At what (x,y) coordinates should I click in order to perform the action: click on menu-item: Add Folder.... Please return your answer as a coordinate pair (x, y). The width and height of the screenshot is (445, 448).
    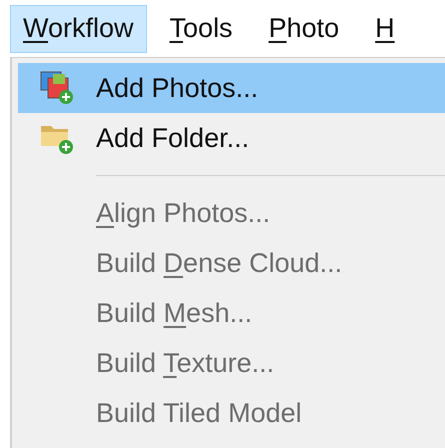
    Looking at the image, I should click on (231, 138).